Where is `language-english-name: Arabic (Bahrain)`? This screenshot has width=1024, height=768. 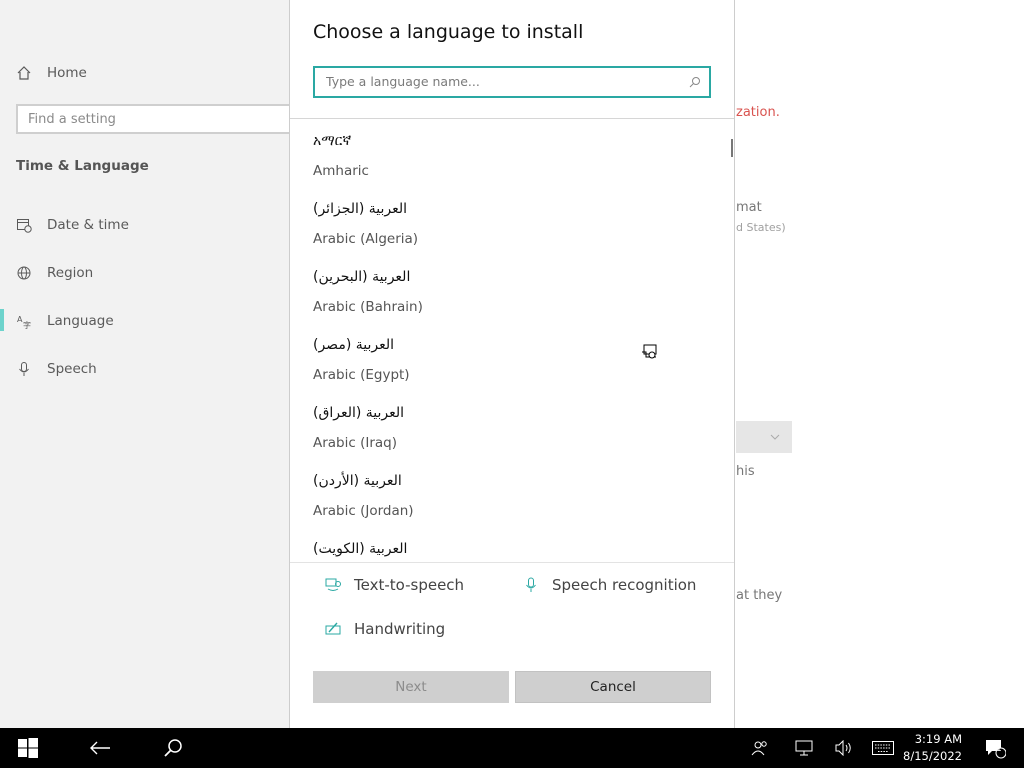 language-english-name: Arabic (Bahrain) is located at coordinates (368, 307).